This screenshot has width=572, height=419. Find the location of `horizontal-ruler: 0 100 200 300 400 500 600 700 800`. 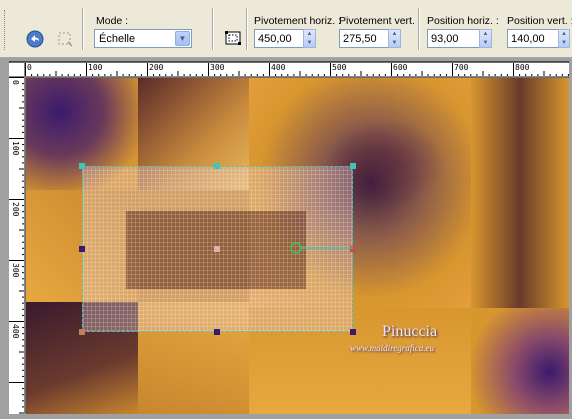

horizontal-ruler: 0 100 200 300 400 500 600 700 800 is located at coordinates (297, 70).